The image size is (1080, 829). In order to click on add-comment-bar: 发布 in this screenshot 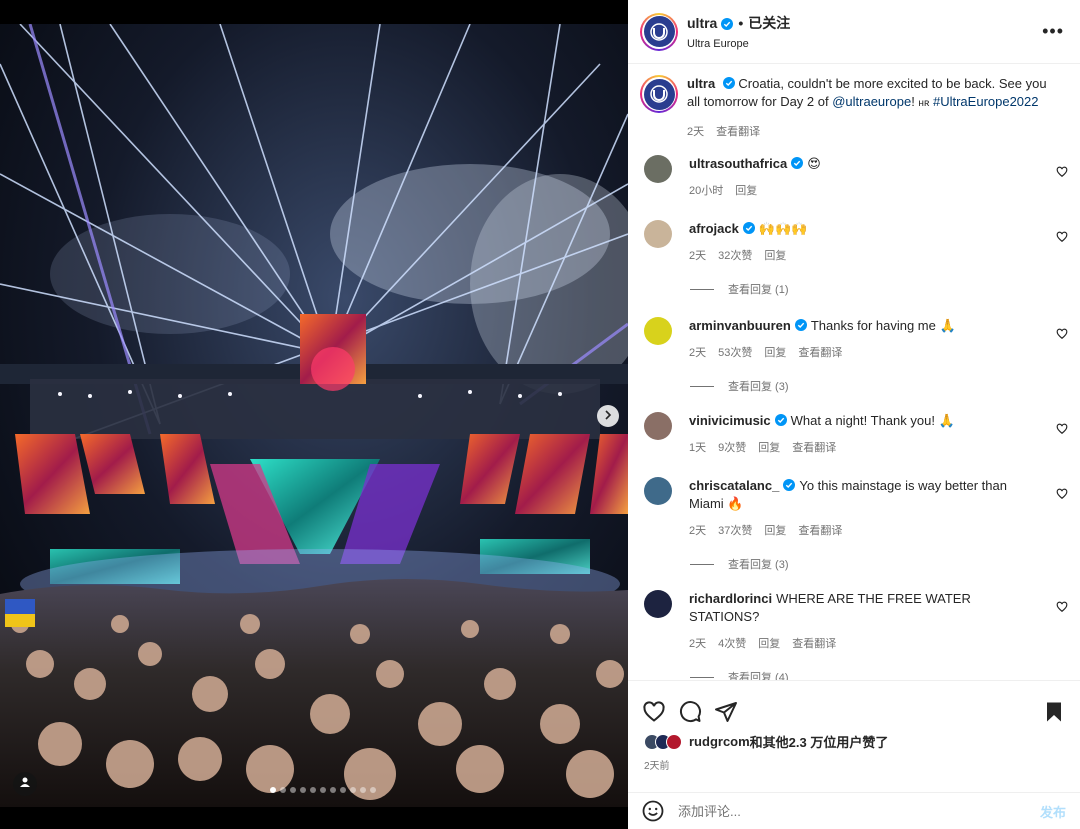, I will do `click(854, 810)`.